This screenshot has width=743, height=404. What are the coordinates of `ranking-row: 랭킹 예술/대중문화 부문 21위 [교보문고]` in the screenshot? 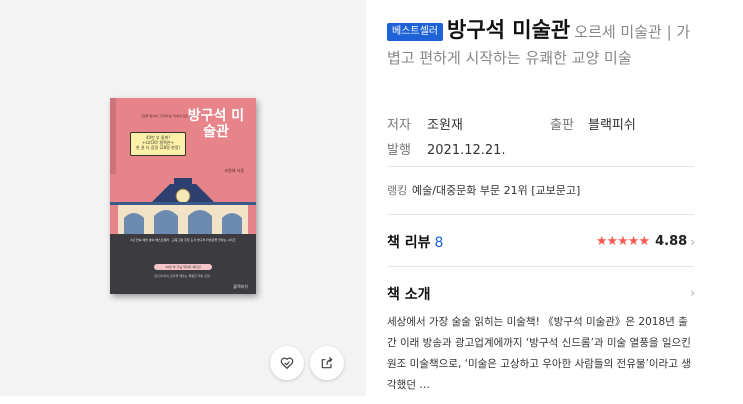 It's located at (483, 190).